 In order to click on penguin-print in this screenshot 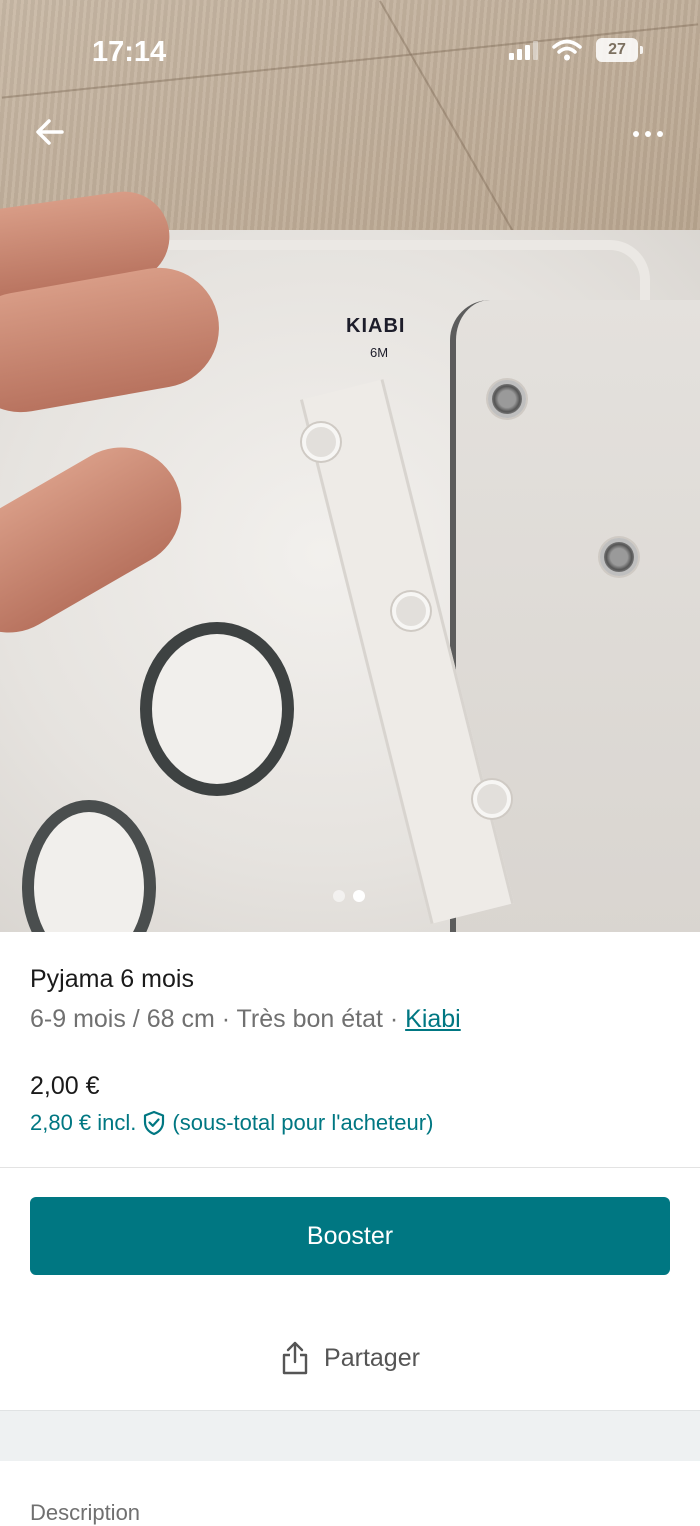, I will do `click(217, 709)`.